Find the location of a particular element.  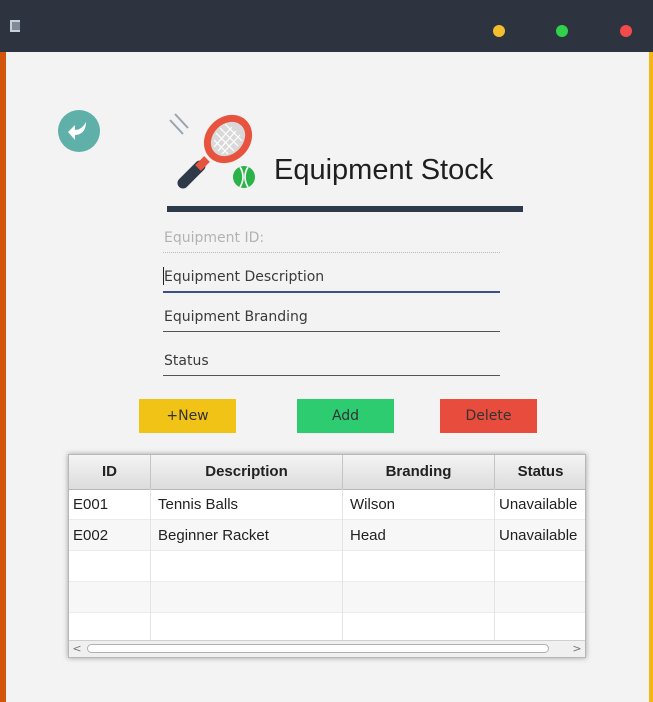

table-row: E002 Beginner Racket Head Unavailable is located at coordinates (327, 535).